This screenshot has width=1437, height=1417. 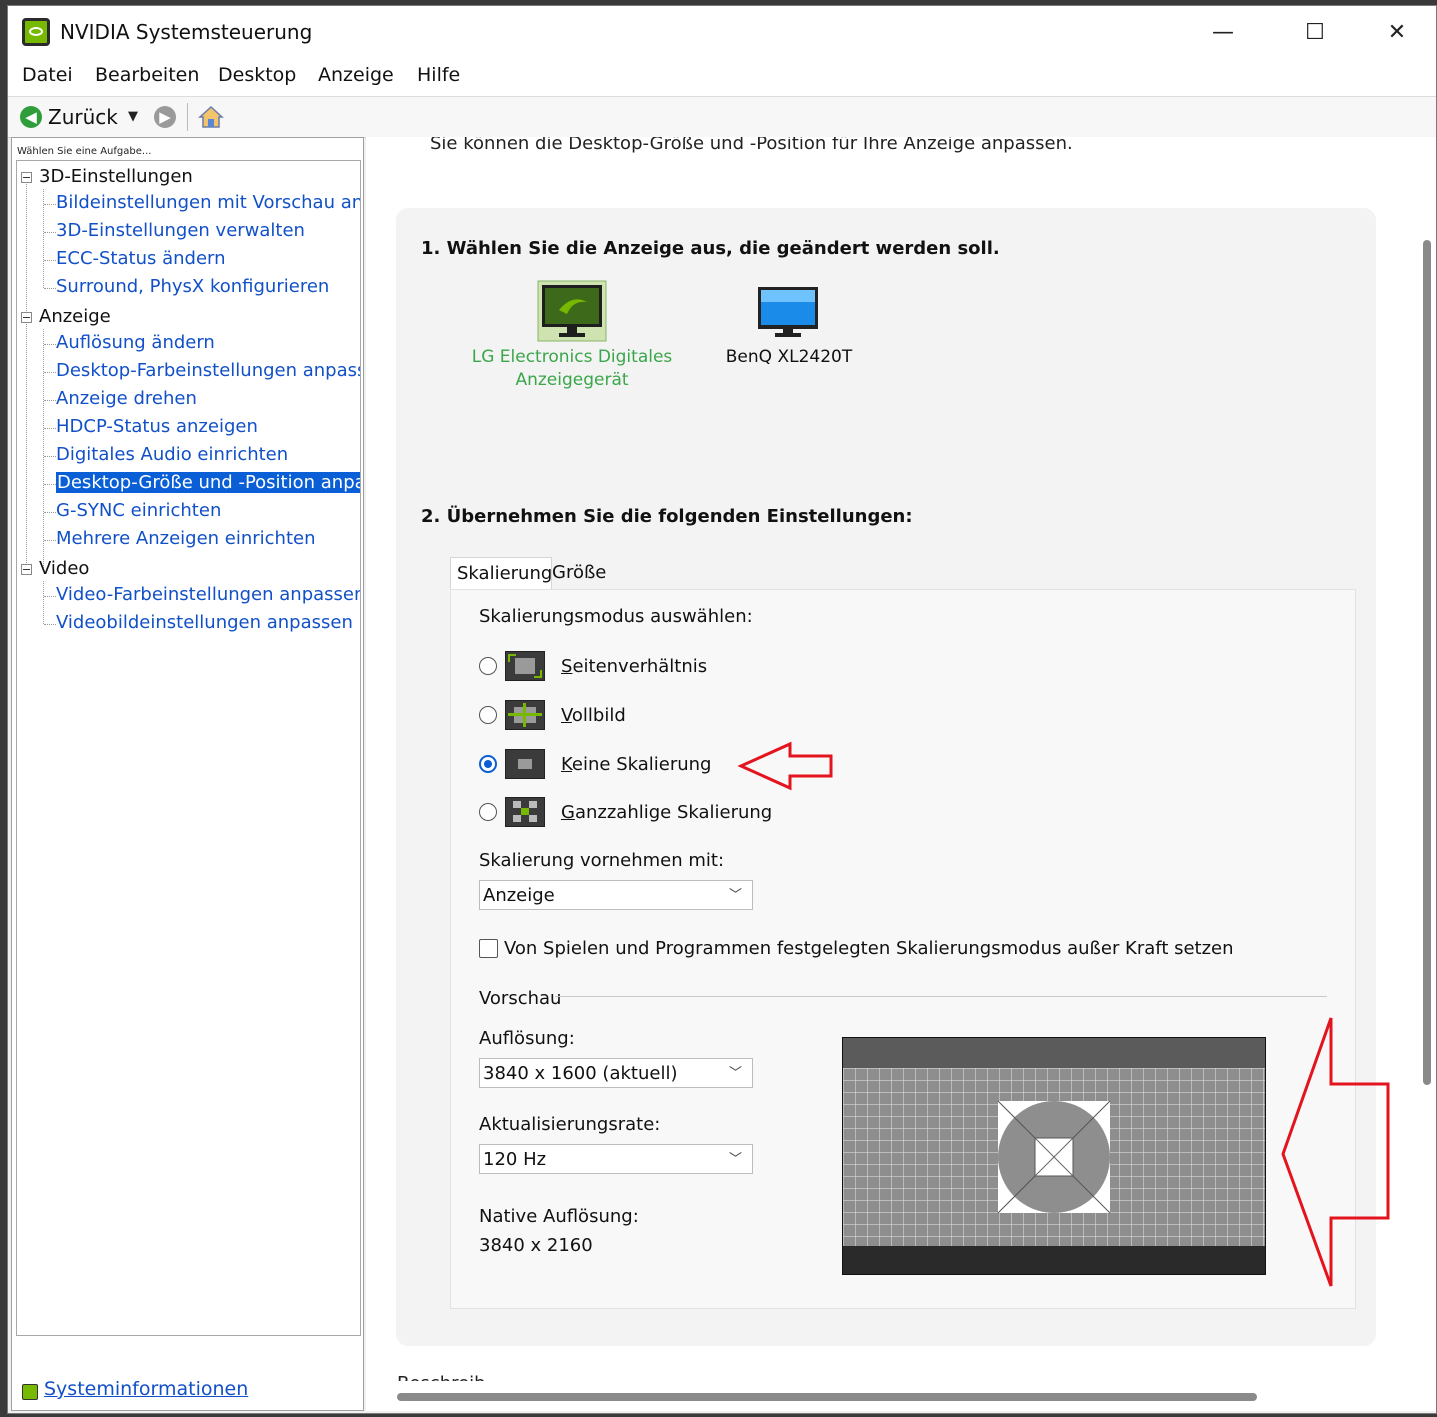 What do you see at coordinates (501, 575) in the screenshot?
I see `tab-skalierung: Skalierung` at bounding box center [501, 575].